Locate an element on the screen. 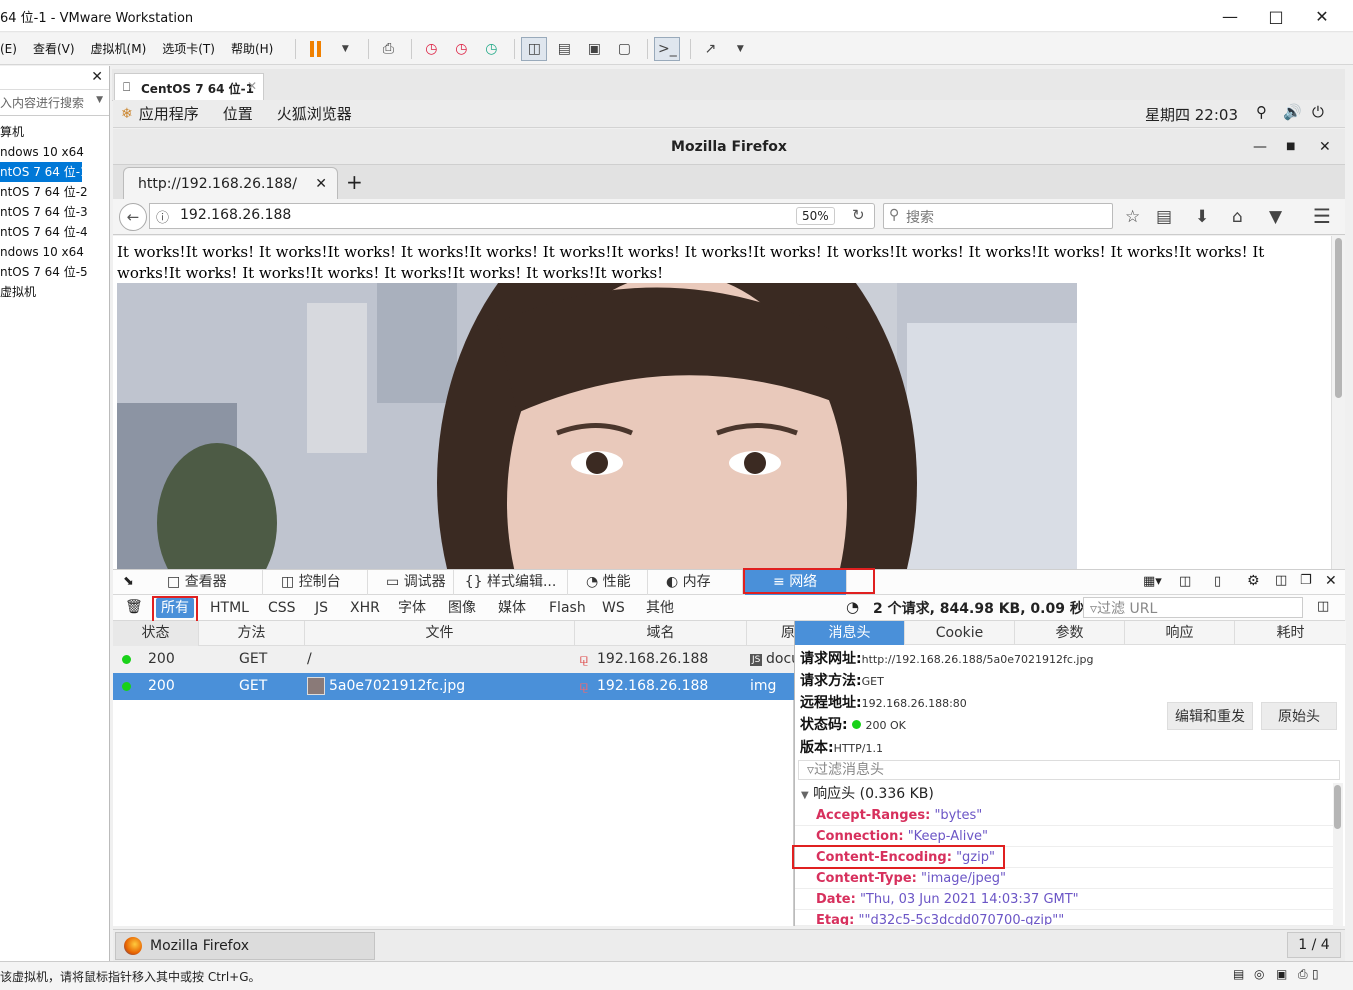  stretch-icon: ↗ is located at coordinates (710, 49).